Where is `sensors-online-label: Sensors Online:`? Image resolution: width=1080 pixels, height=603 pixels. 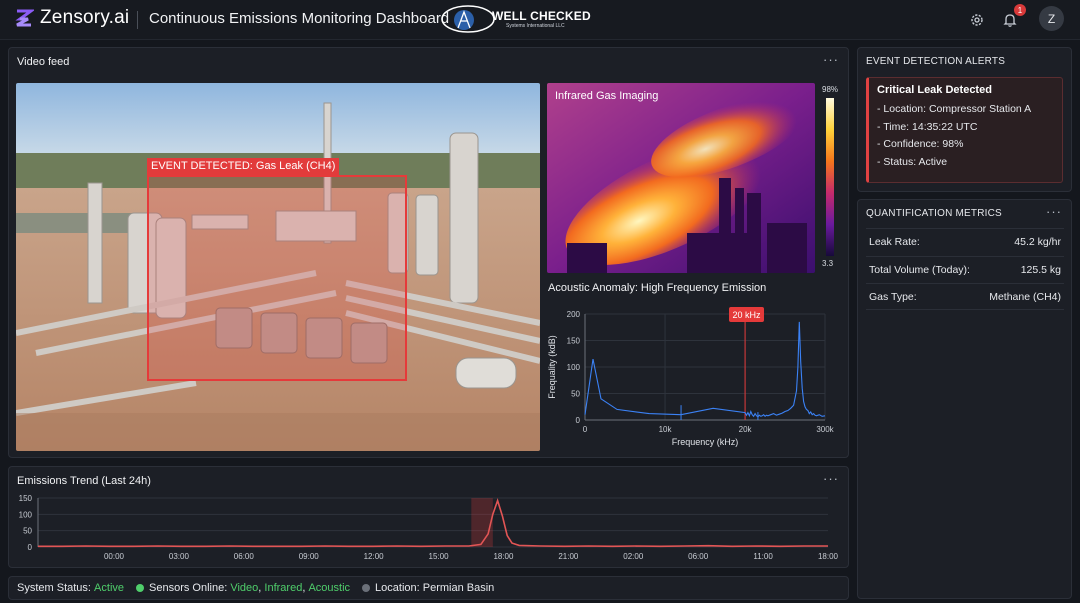
sensors-online-label: Sensors Online: is located at coordinates (188, 588).